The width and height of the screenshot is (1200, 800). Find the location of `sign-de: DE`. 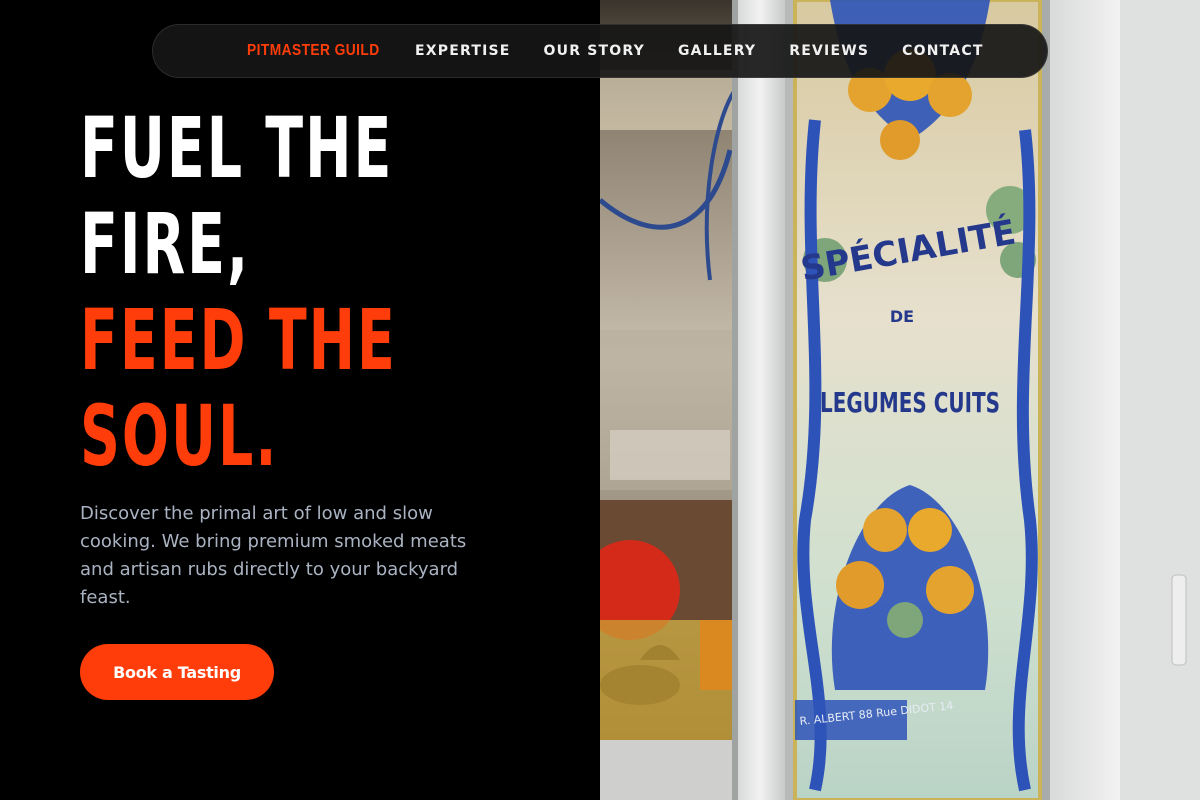

sign-de: DE is located at coordinates (902, 316).